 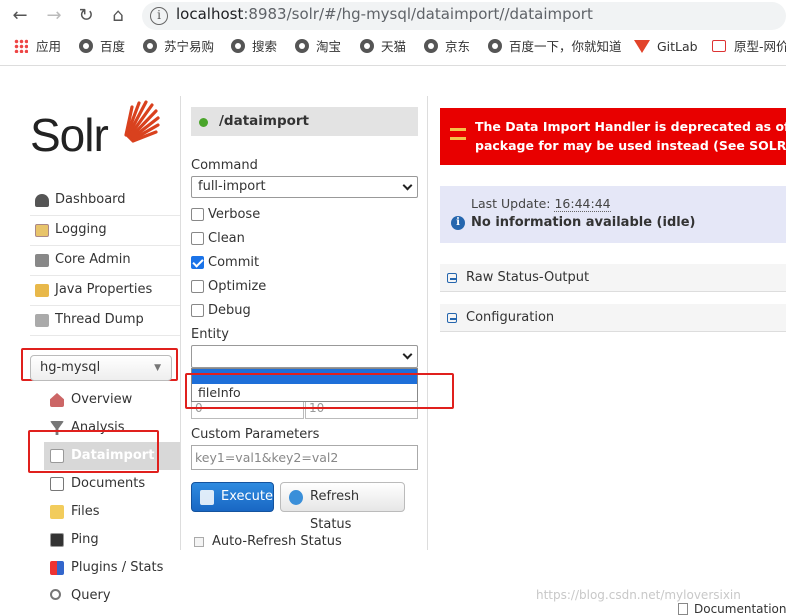 What do you see at coordinates (199, 542) in the screenshot?
I see `auto-refresh-checkbox` at bounding box center [199, 542].